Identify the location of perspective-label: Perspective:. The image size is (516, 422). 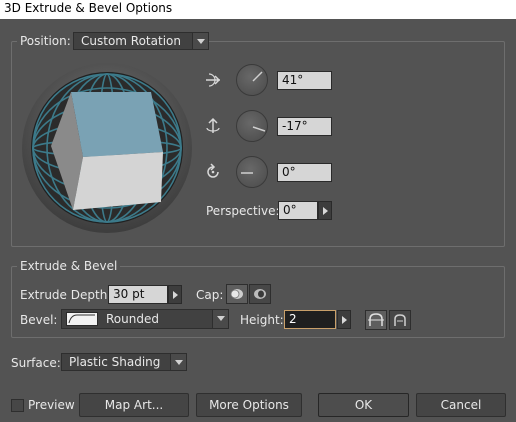
(243, 211).